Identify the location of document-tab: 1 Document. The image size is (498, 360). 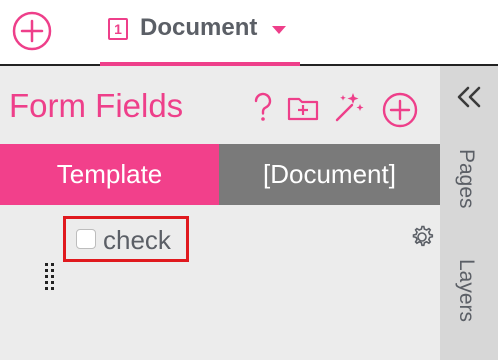
(200, 34).